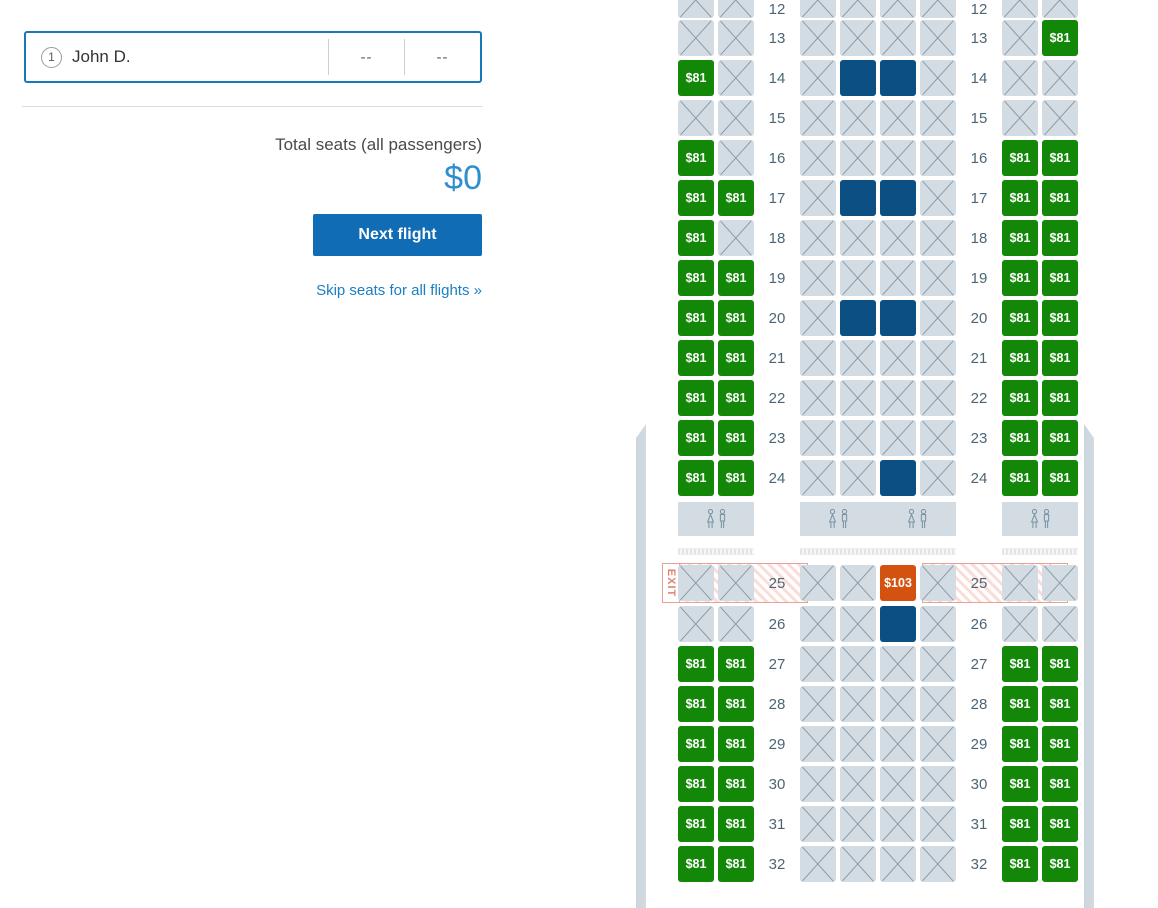 The width and height of the screenshot is (1158, 908). Describe the element at coordinates (696, 478) in the screenshot. I see `seat-24-left0-available: $81` at that location.